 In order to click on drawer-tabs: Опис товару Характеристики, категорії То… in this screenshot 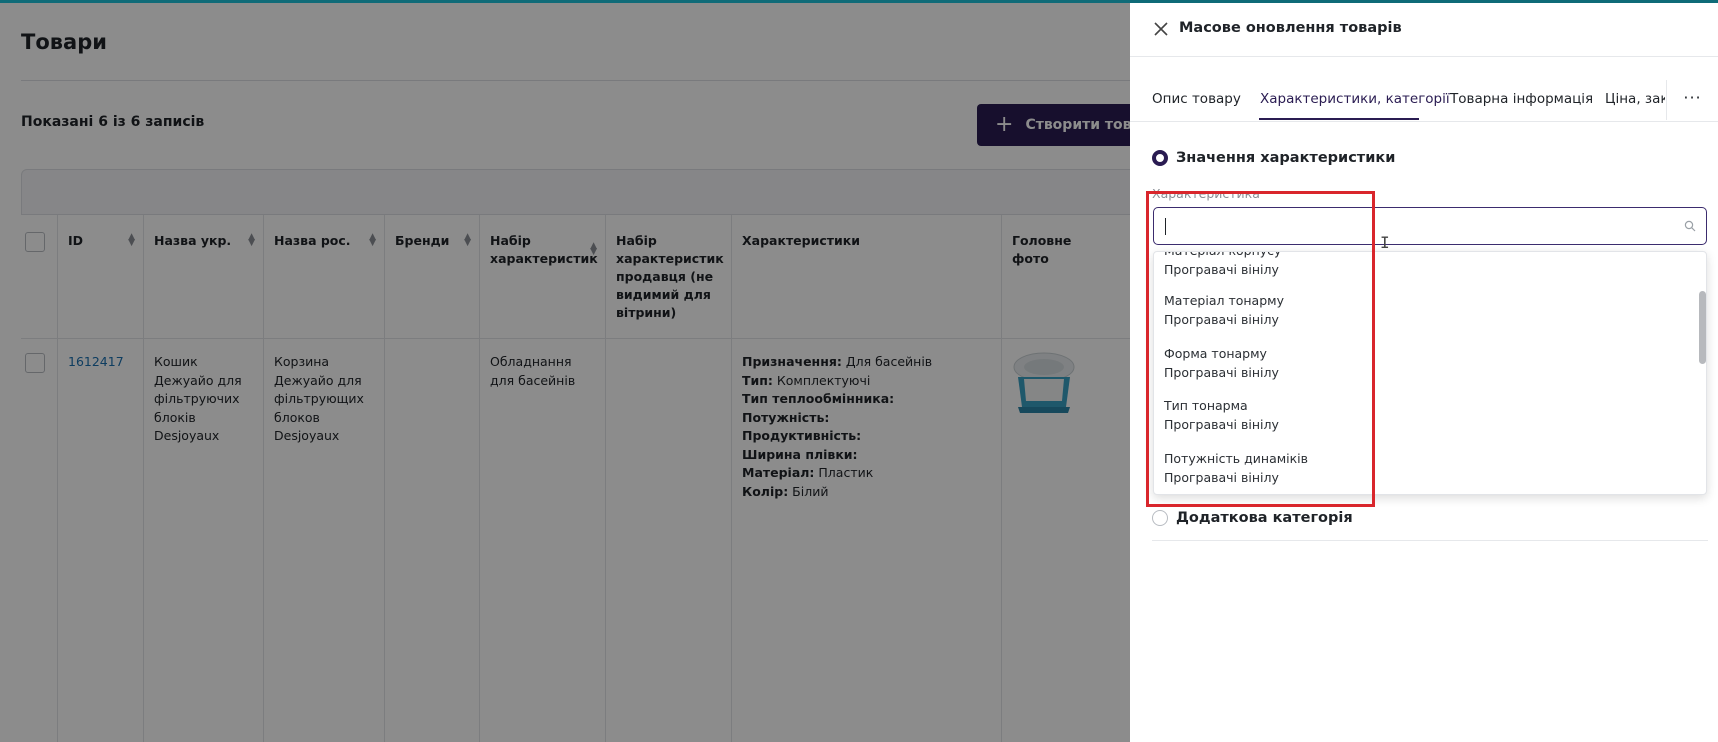, I will do `click(1424, 101)`.